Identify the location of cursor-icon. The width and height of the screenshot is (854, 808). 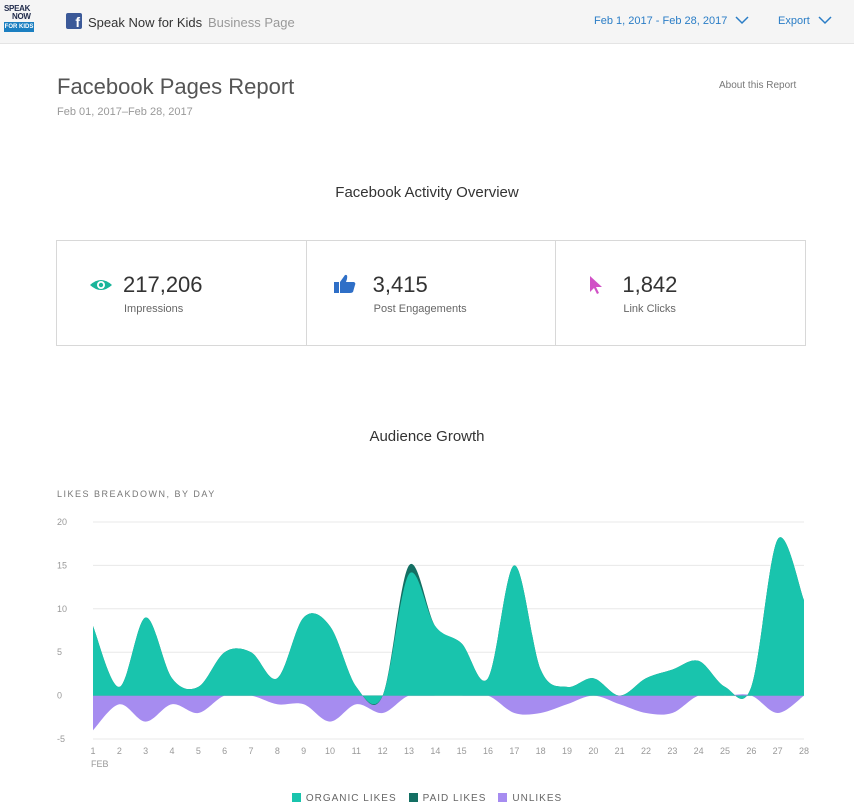
(596, 285).